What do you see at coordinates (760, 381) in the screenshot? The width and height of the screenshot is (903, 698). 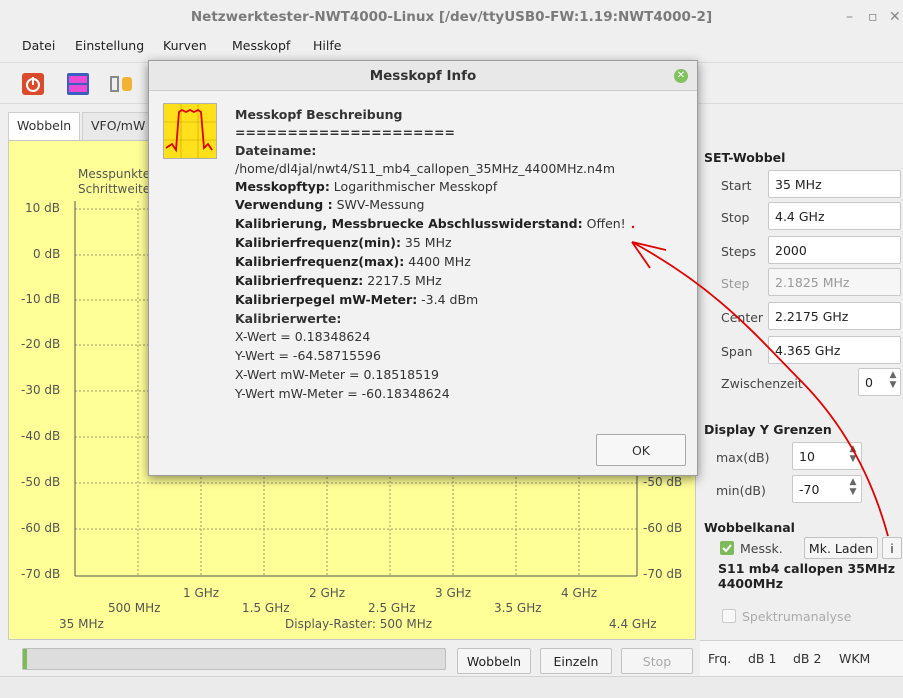 I see `annotation-arrow` at bounding box center [760, 381].